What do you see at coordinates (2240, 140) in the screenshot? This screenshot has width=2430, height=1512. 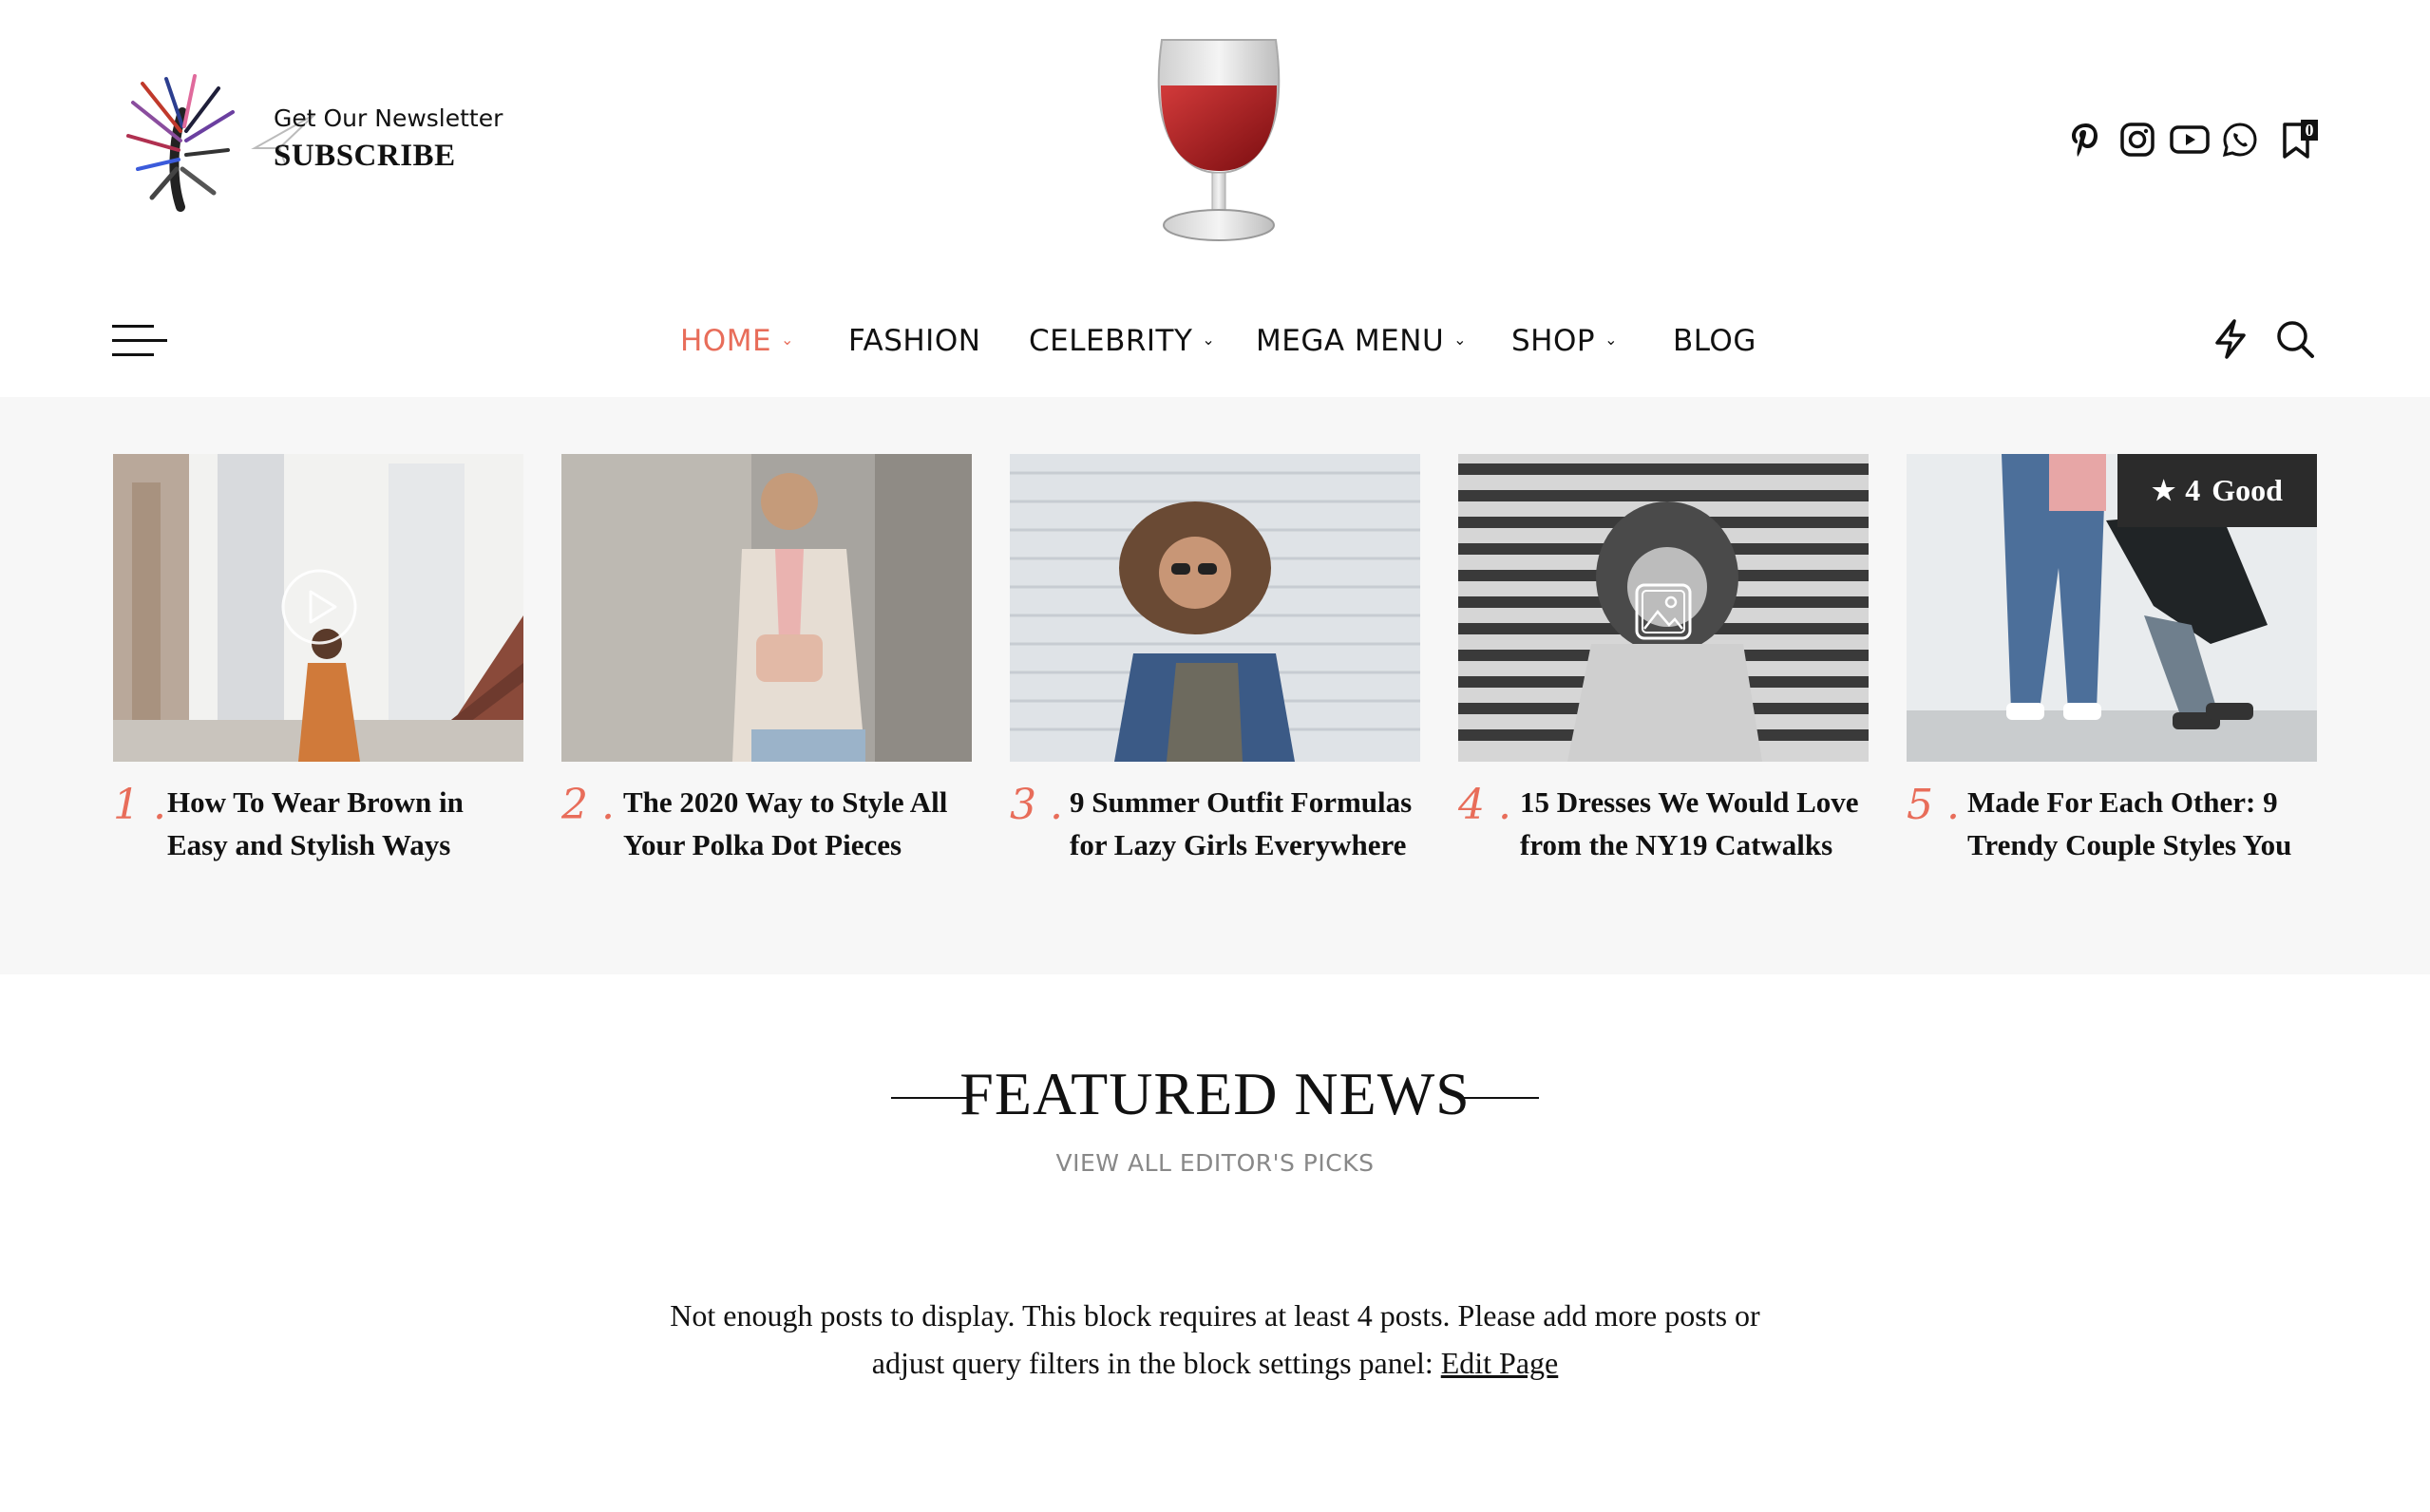 I see `whatsapp-icon` at bounding box center [2240, 140].